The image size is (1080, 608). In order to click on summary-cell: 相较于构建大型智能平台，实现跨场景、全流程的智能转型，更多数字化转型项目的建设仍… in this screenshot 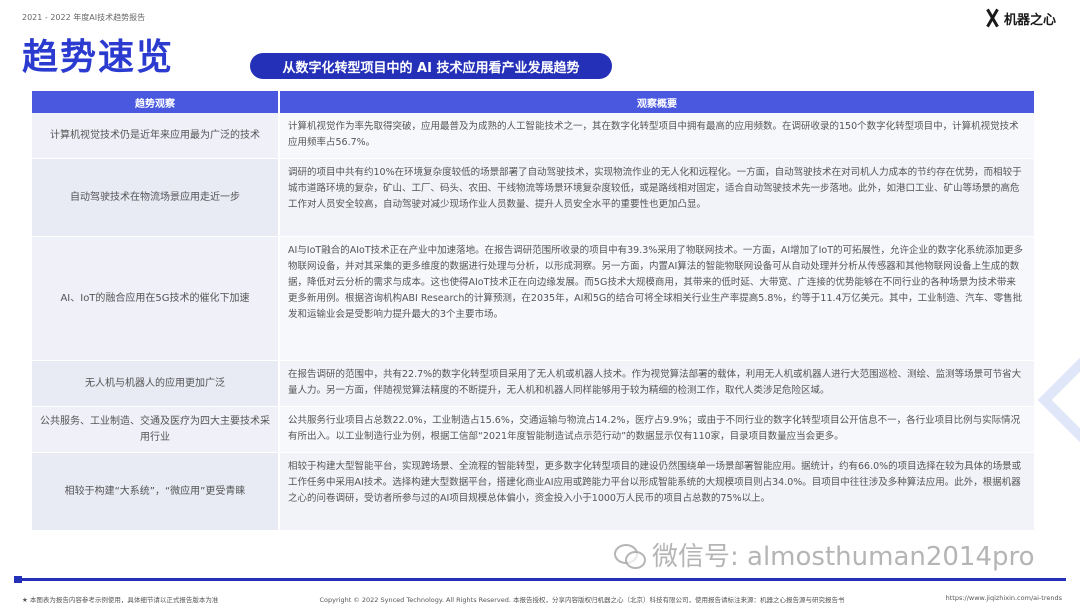, I will do `click(657, 491)`.